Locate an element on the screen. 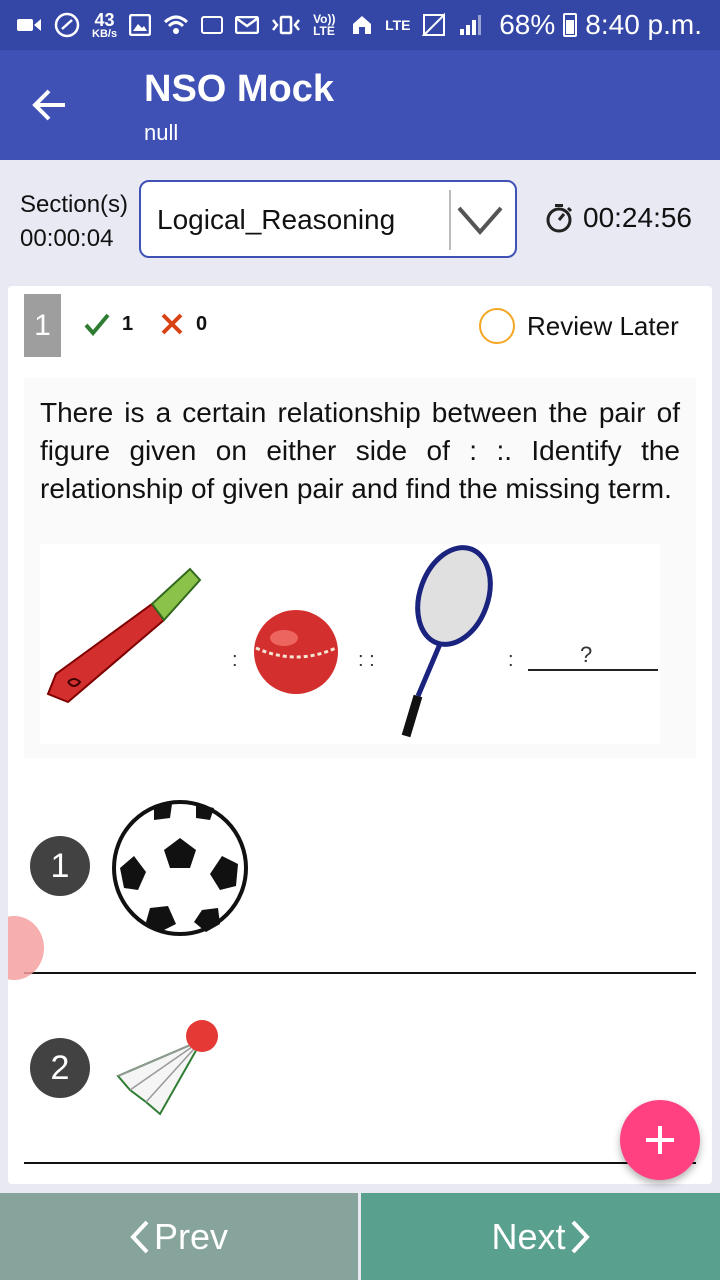 The image size is (720, 1280). chevron-right-icon is located at coordinates (580, 1236).